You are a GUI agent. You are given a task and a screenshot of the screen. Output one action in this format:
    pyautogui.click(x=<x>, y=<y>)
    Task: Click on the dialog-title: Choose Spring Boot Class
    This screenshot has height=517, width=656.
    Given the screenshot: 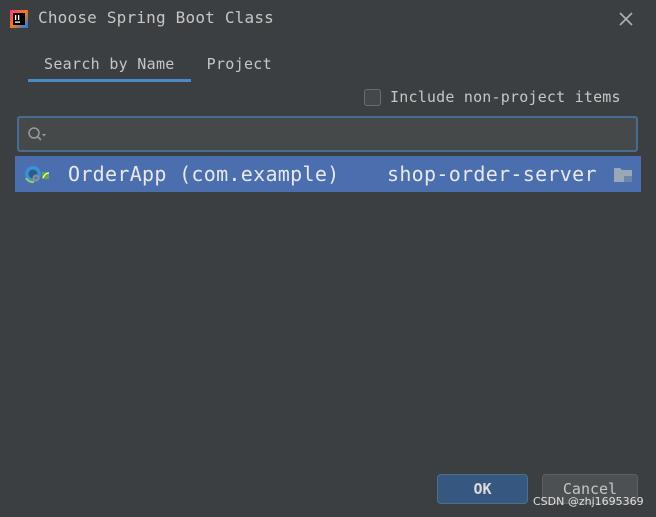 What is the action you would take?
    pyautogui.click(x=156, y=17)
    